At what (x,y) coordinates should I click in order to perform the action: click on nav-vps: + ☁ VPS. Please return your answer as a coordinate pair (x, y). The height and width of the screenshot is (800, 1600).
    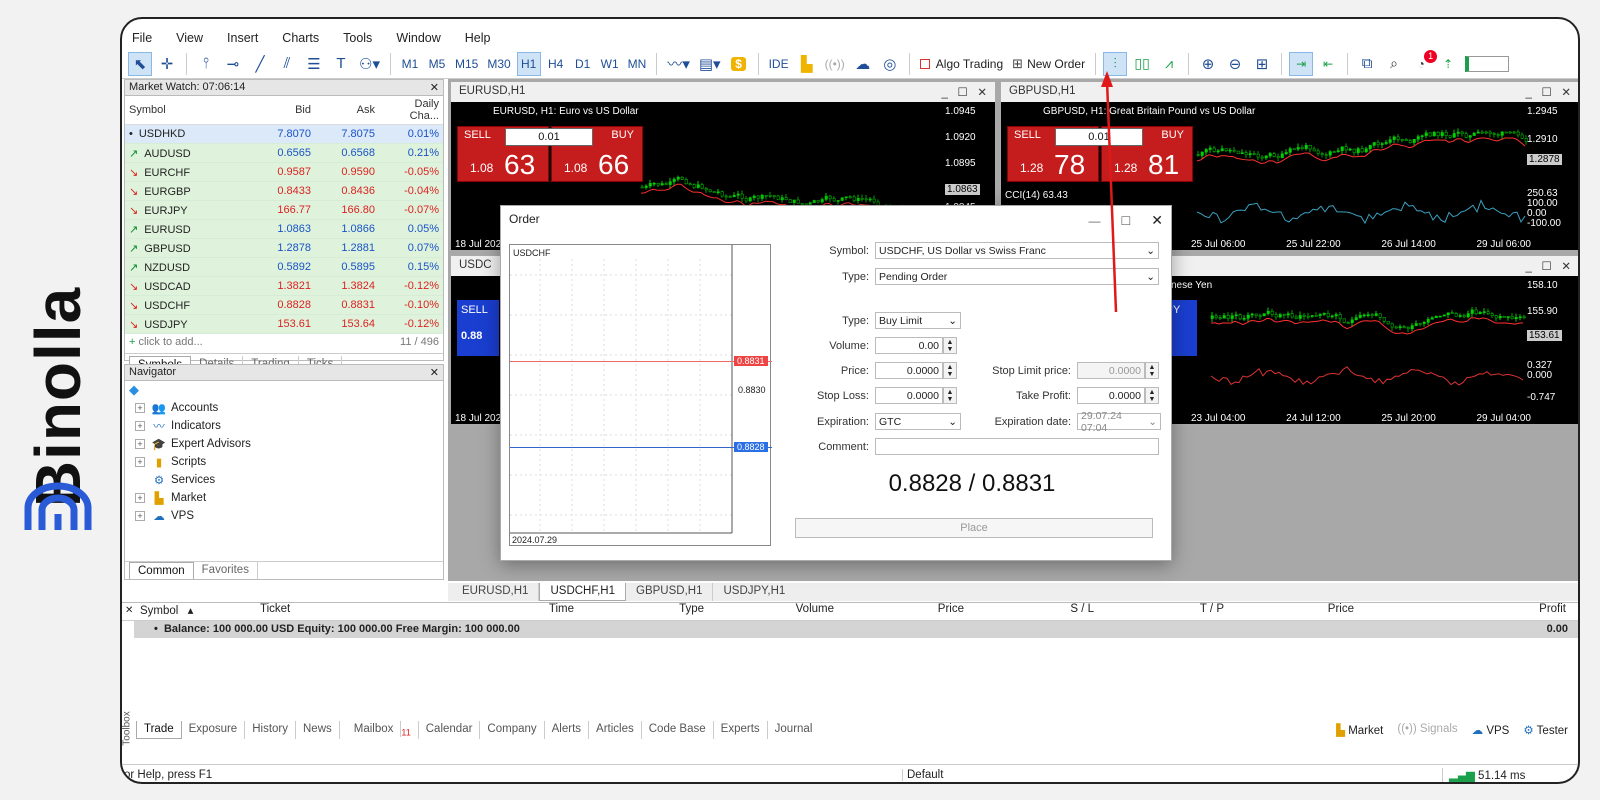
    Looking at the image, I should click on (284, 516).